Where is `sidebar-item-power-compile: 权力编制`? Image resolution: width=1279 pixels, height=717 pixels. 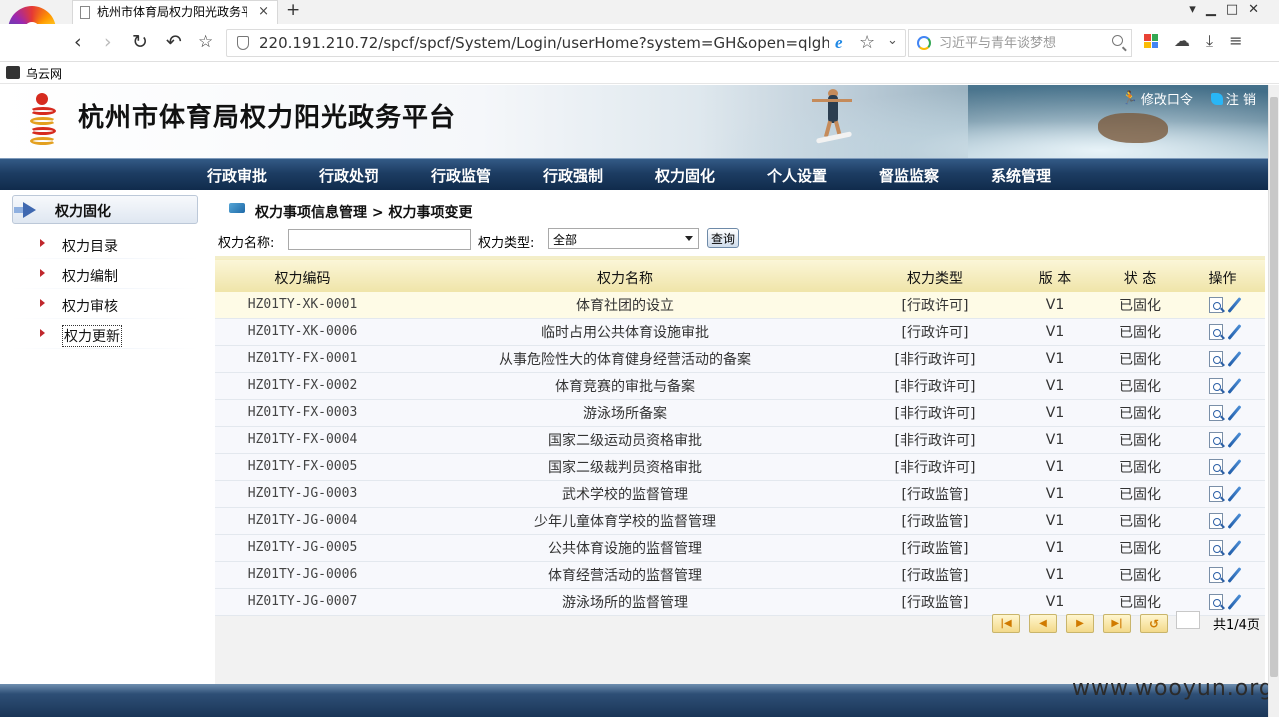 sidebar-item-power-compile: 权力编制 is located at coordinates (105, 275).